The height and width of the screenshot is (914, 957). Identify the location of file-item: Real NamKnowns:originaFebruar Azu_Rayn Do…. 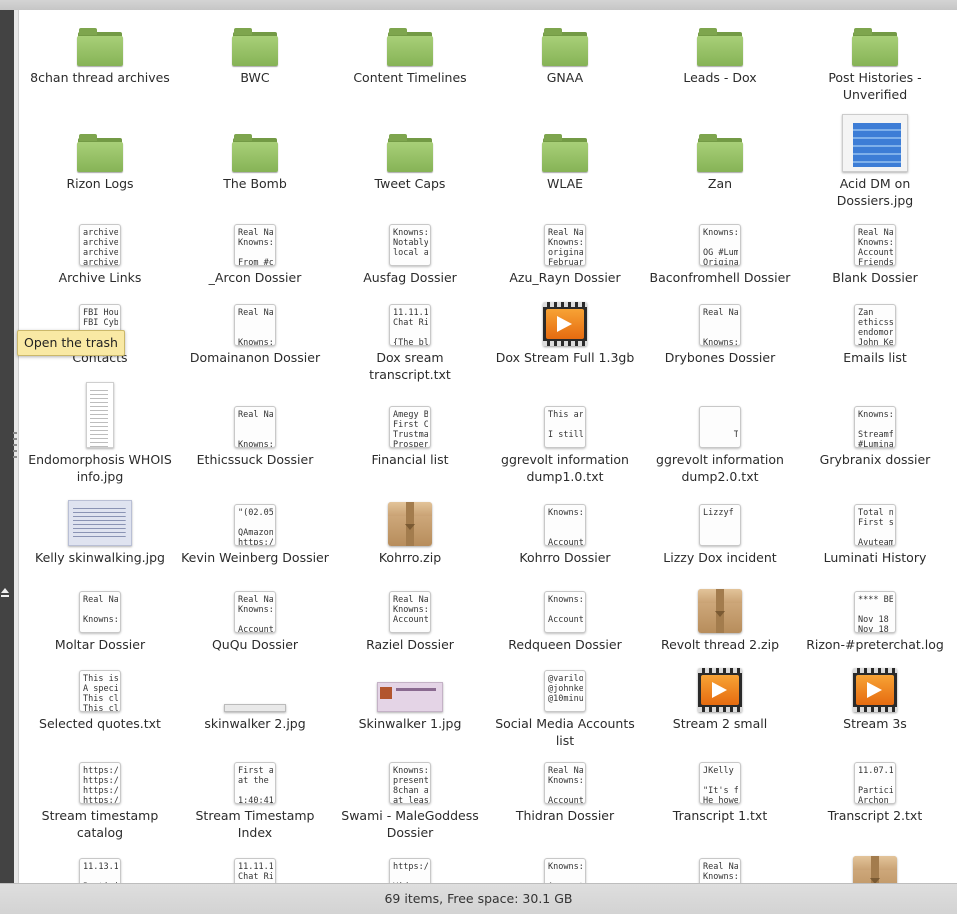
(565, 255).